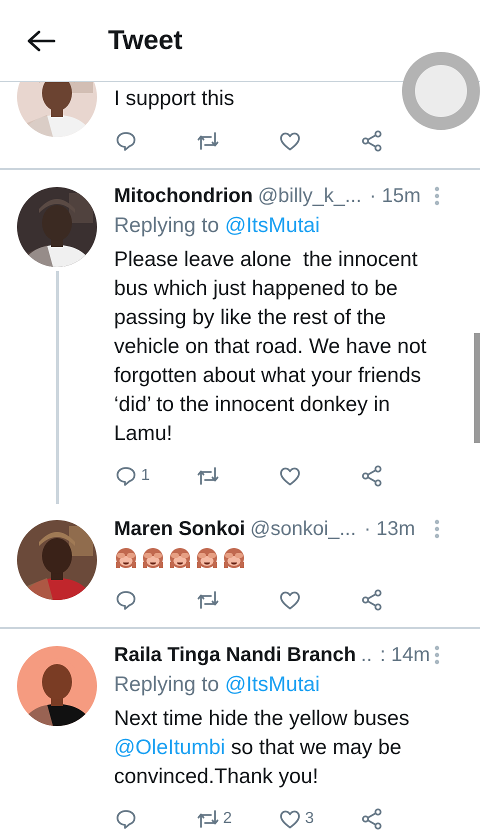  Describe the element at coordinates (366, 655) in the screenshot. I see `user-handle: ..` at that location.